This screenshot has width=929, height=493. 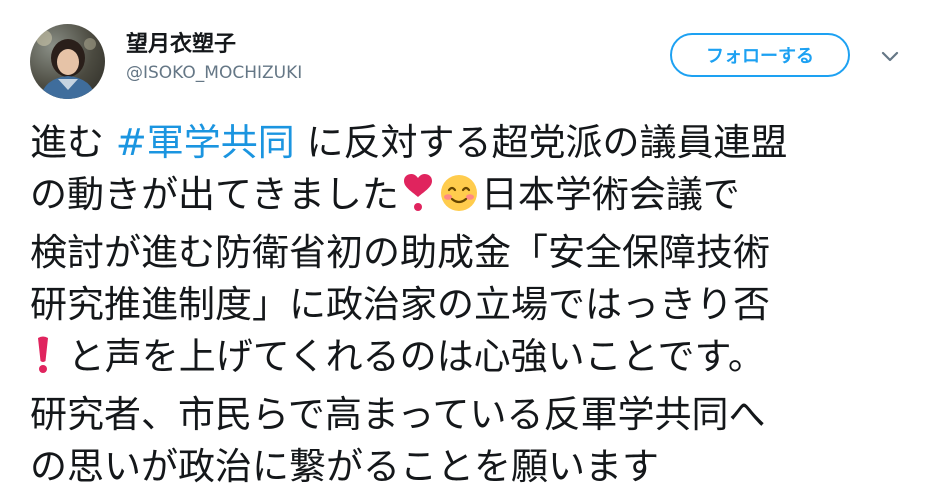 What do you see at coordinates (214, 194) in the screenshot?
I see `tweet-text-segment: の動きが出てきました` at bounding box center [214, 194].